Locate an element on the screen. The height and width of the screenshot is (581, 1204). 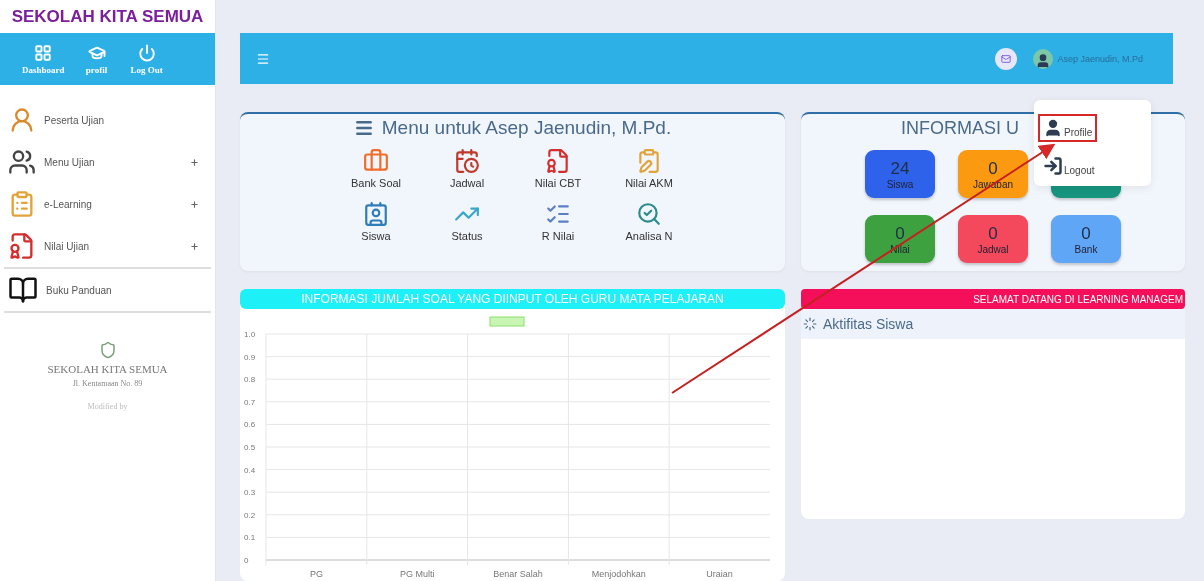
menu-shortcut: Nilai AKM is located at coordinates (649, 168).